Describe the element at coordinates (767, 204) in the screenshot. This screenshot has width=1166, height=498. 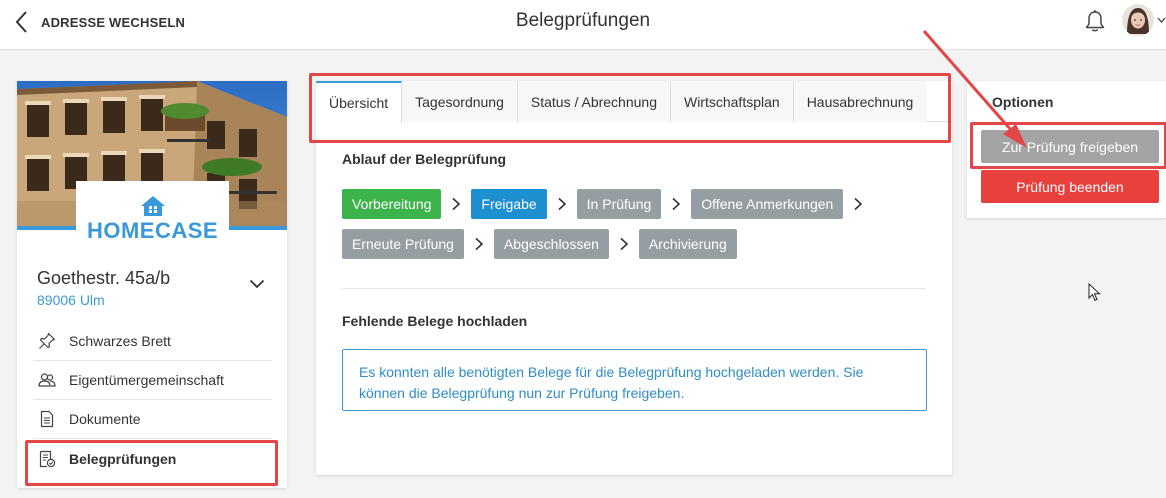
I see `step-offene-anmerkungen: Offene Anmerkungen` at that location.